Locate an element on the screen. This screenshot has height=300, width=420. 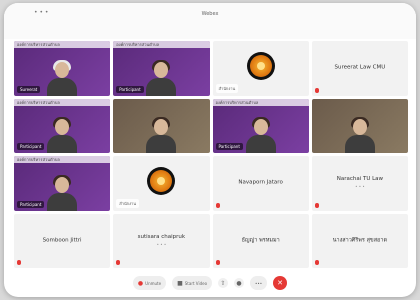
participant-name-text: Sureerat Law CMU is located at coordinates (360, 67).